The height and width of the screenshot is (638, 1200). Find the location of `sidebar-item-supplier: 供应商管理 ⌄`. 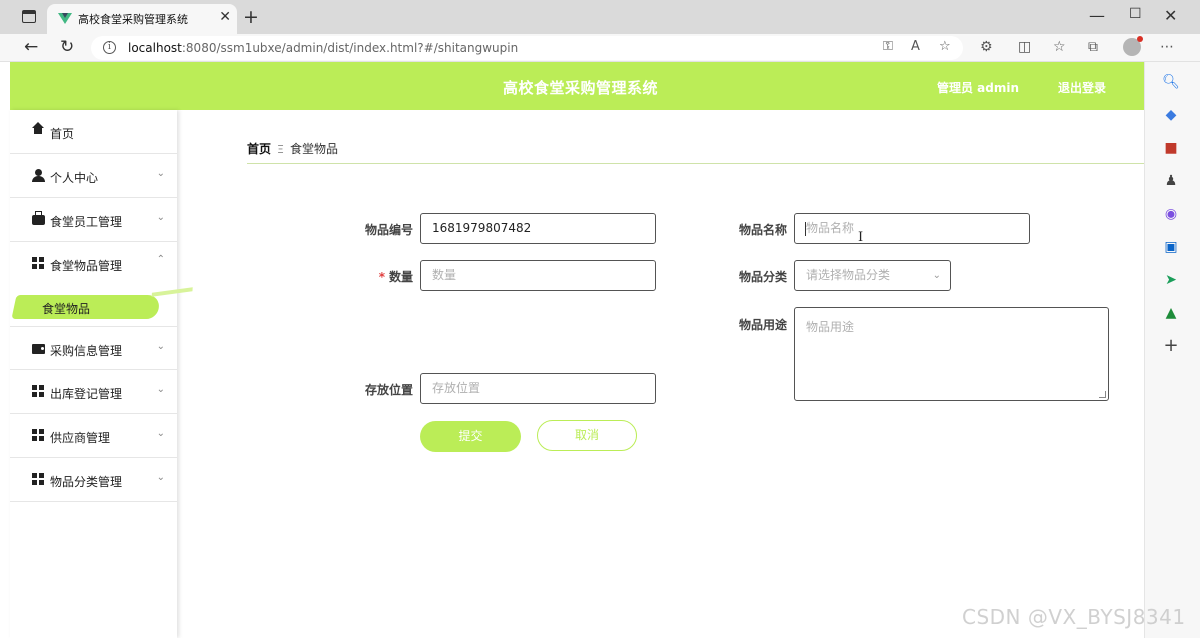

sidebar-item-supplier: 供应商管理 ⌄ is located at coordinates (93, 436).